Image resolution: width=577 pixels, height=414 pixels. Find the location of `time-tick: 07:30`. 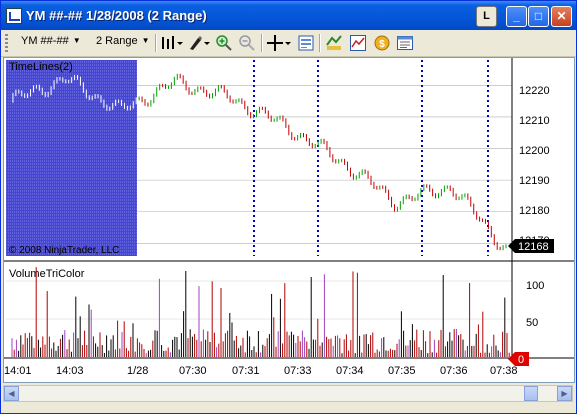

time-tick: 07:30 is located at coordinates (193, 371).